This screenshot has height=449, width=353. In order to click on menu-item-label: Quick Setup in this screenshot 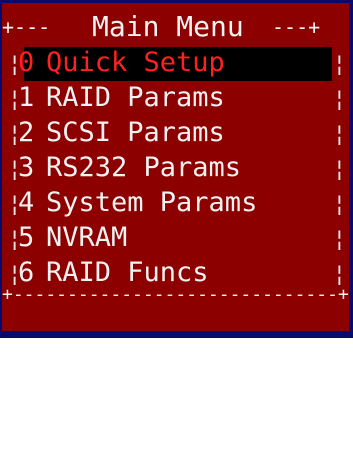, I will do `click(135, 62)`.